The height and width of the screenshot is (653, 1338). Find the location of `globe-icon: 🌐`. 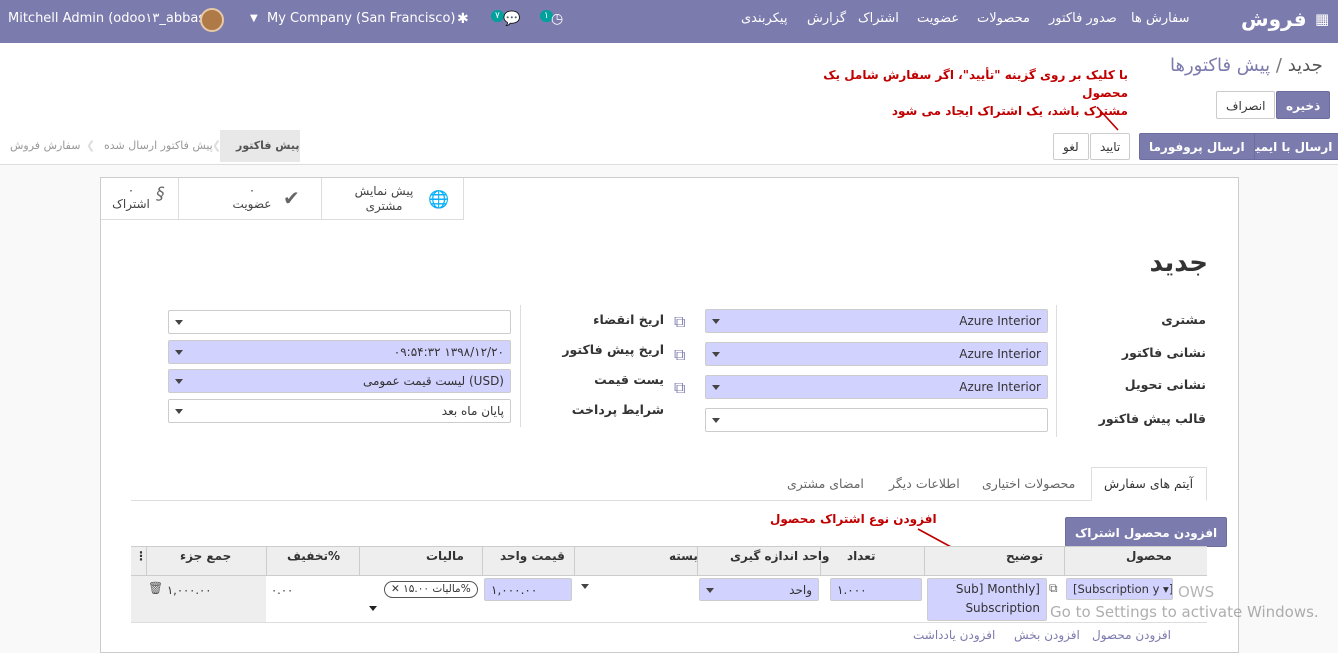

globe-icon: 🌐 is located at coordinates (439, 200).